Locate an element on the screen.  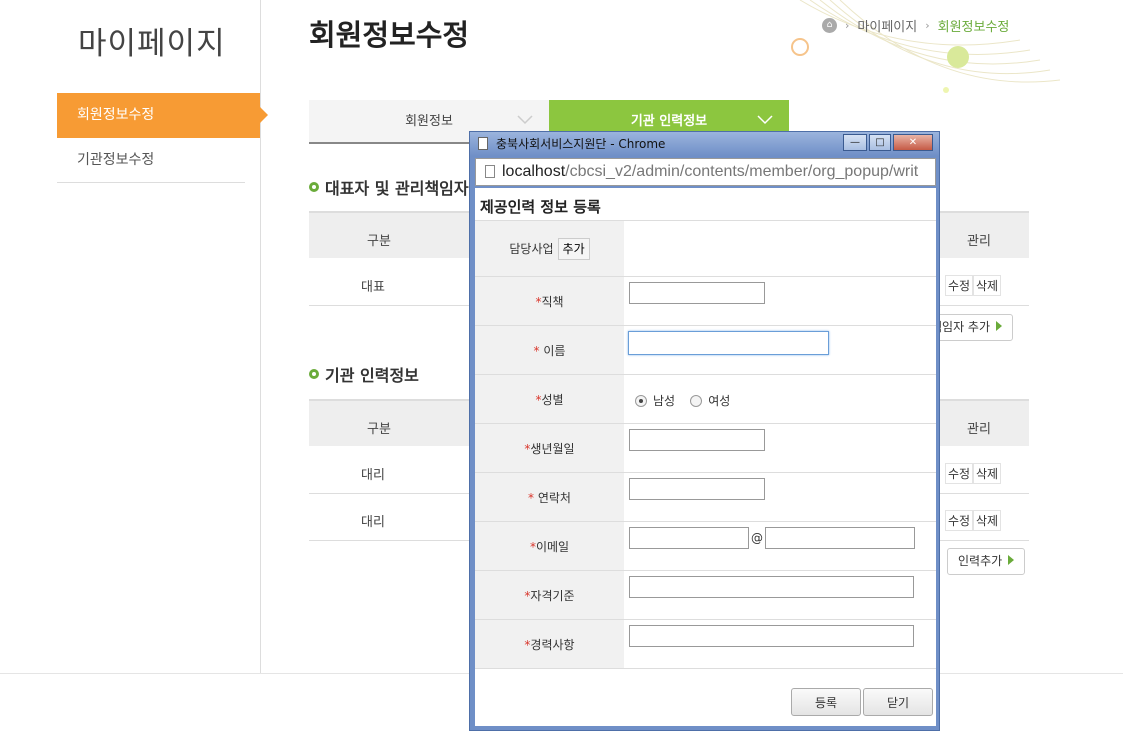
field-label: *생년월일 is located at coordinates (549, 448).